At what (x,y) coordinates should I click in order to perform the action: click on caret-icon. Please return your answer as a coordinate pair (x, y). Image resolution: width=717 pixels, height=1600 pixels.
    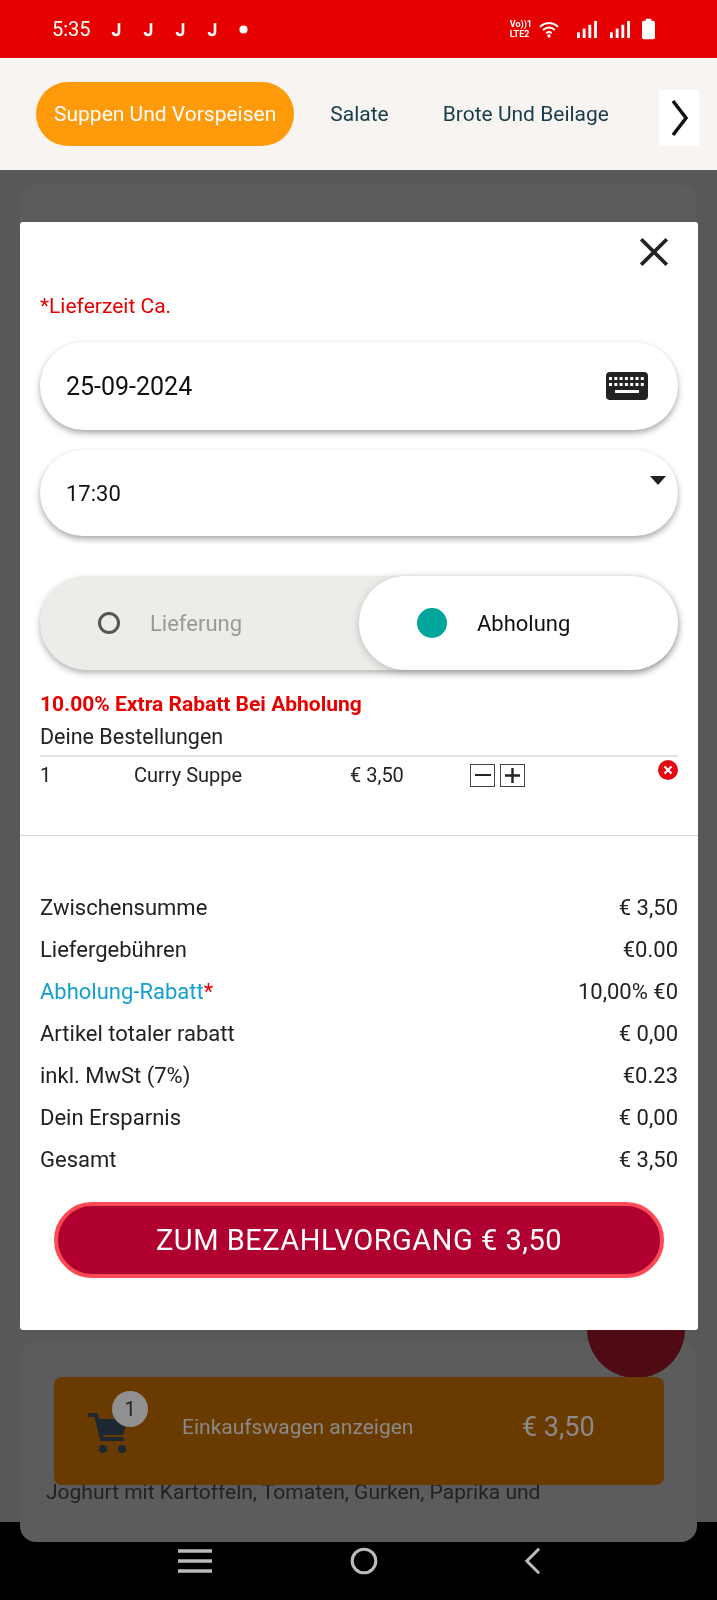
    Looking at the image, I should click on (658, 480).